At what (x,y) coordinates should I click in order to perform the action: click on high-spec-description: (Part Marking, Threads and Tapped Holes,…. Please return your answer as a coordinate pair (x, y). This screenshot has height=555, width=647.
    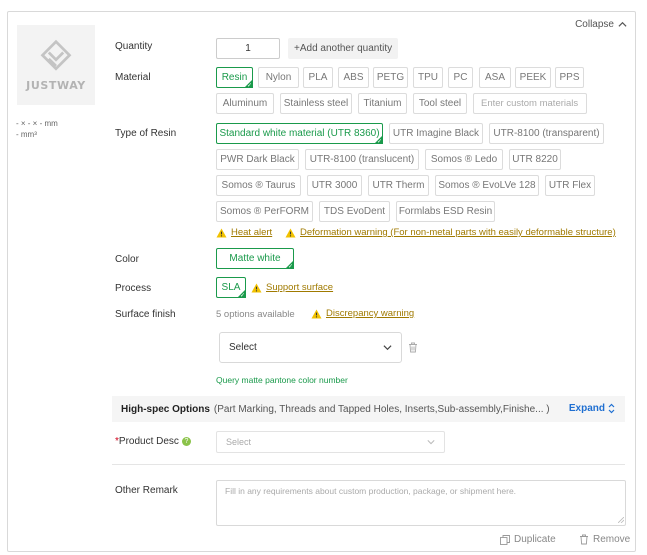
    Looking at the image, I should click on (381, 409).